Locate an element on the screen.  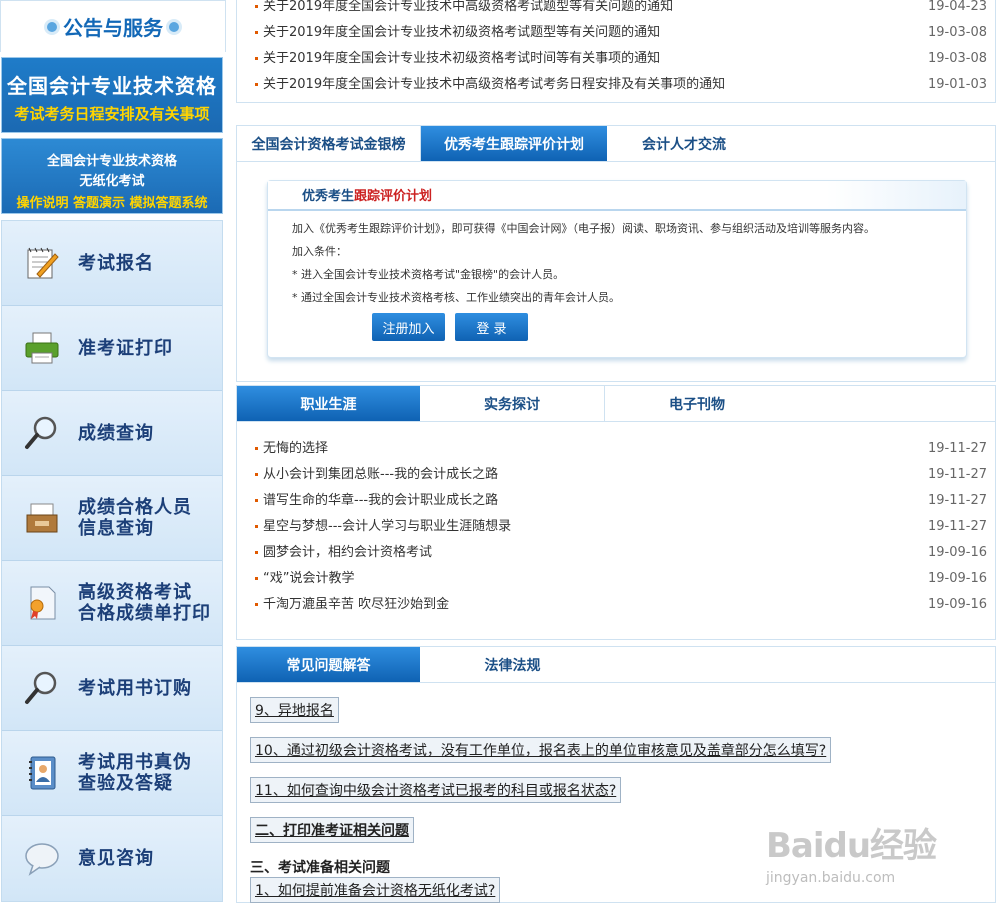
menu-item-score-query: 成绩查询 is located at coordinates (112, 433).